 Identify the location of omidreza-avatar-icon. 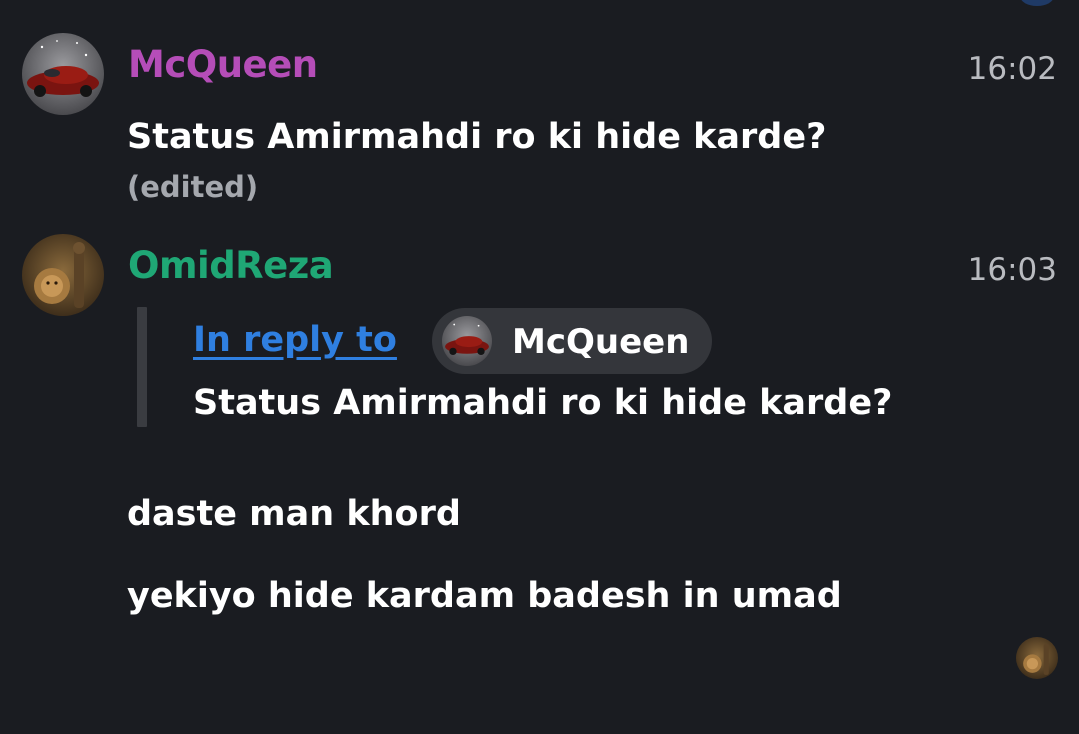
(63, 275).